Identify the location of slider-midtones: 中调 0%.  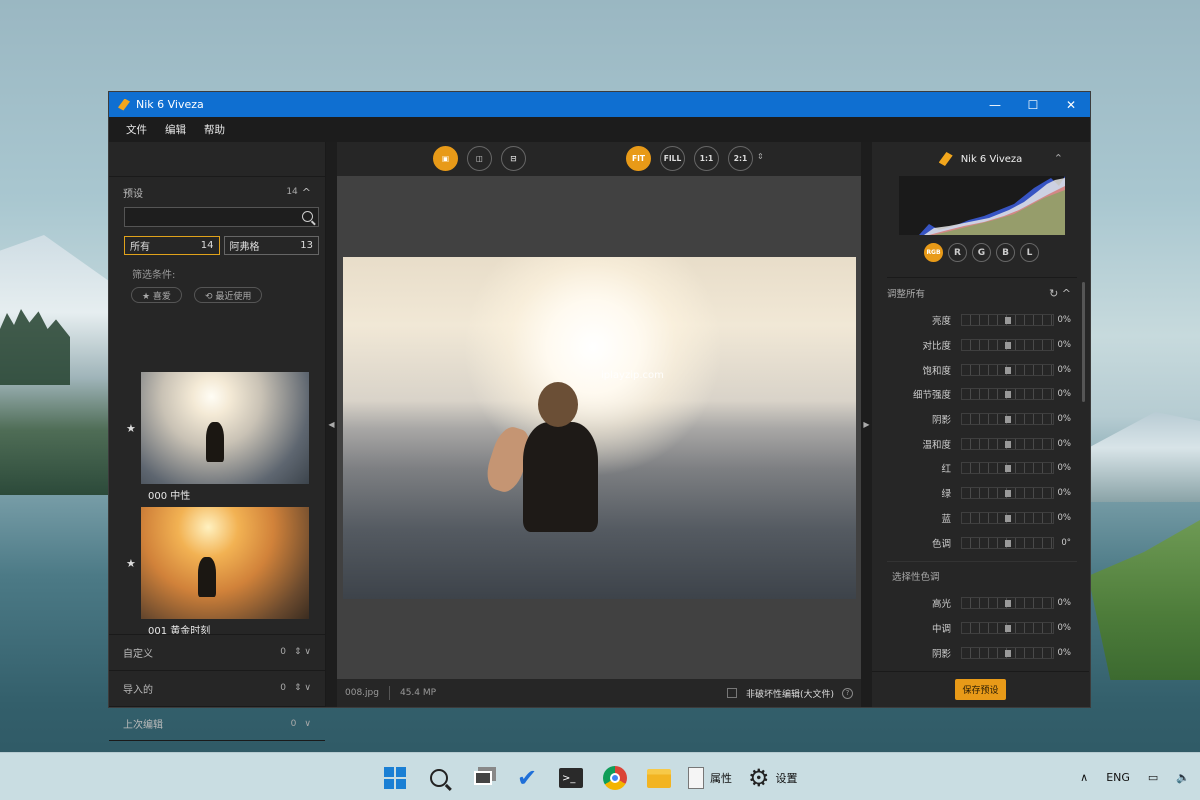
(982, 628).